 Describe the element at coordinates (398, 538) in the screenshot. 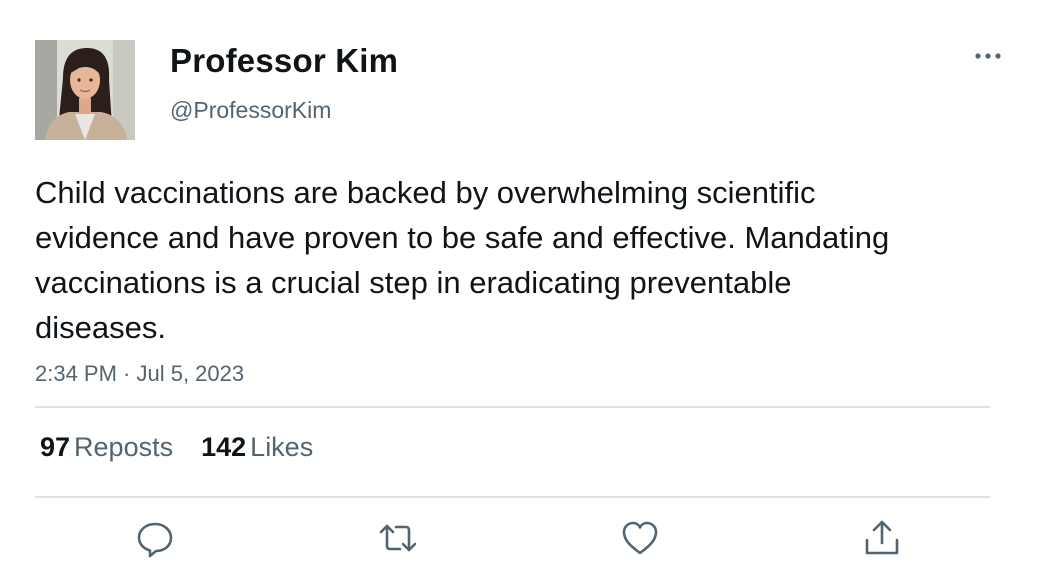

I see `repost-icon` at that location.